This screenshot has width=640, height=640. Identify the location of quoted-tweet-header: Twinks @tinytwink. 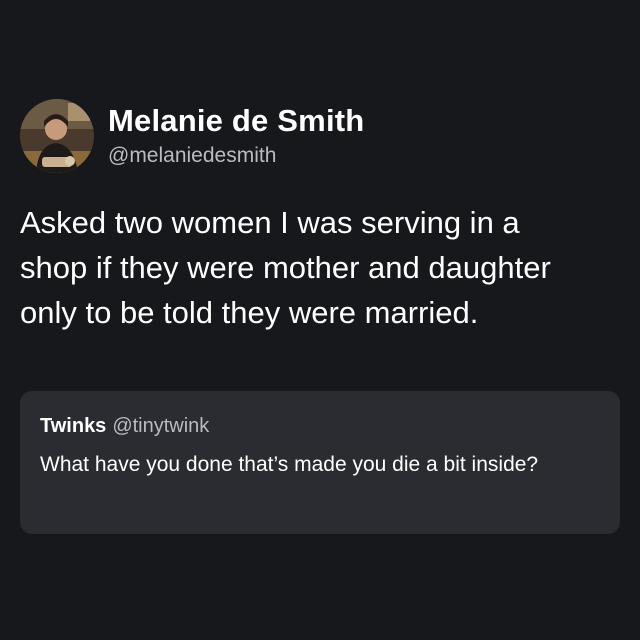
(320, 426).